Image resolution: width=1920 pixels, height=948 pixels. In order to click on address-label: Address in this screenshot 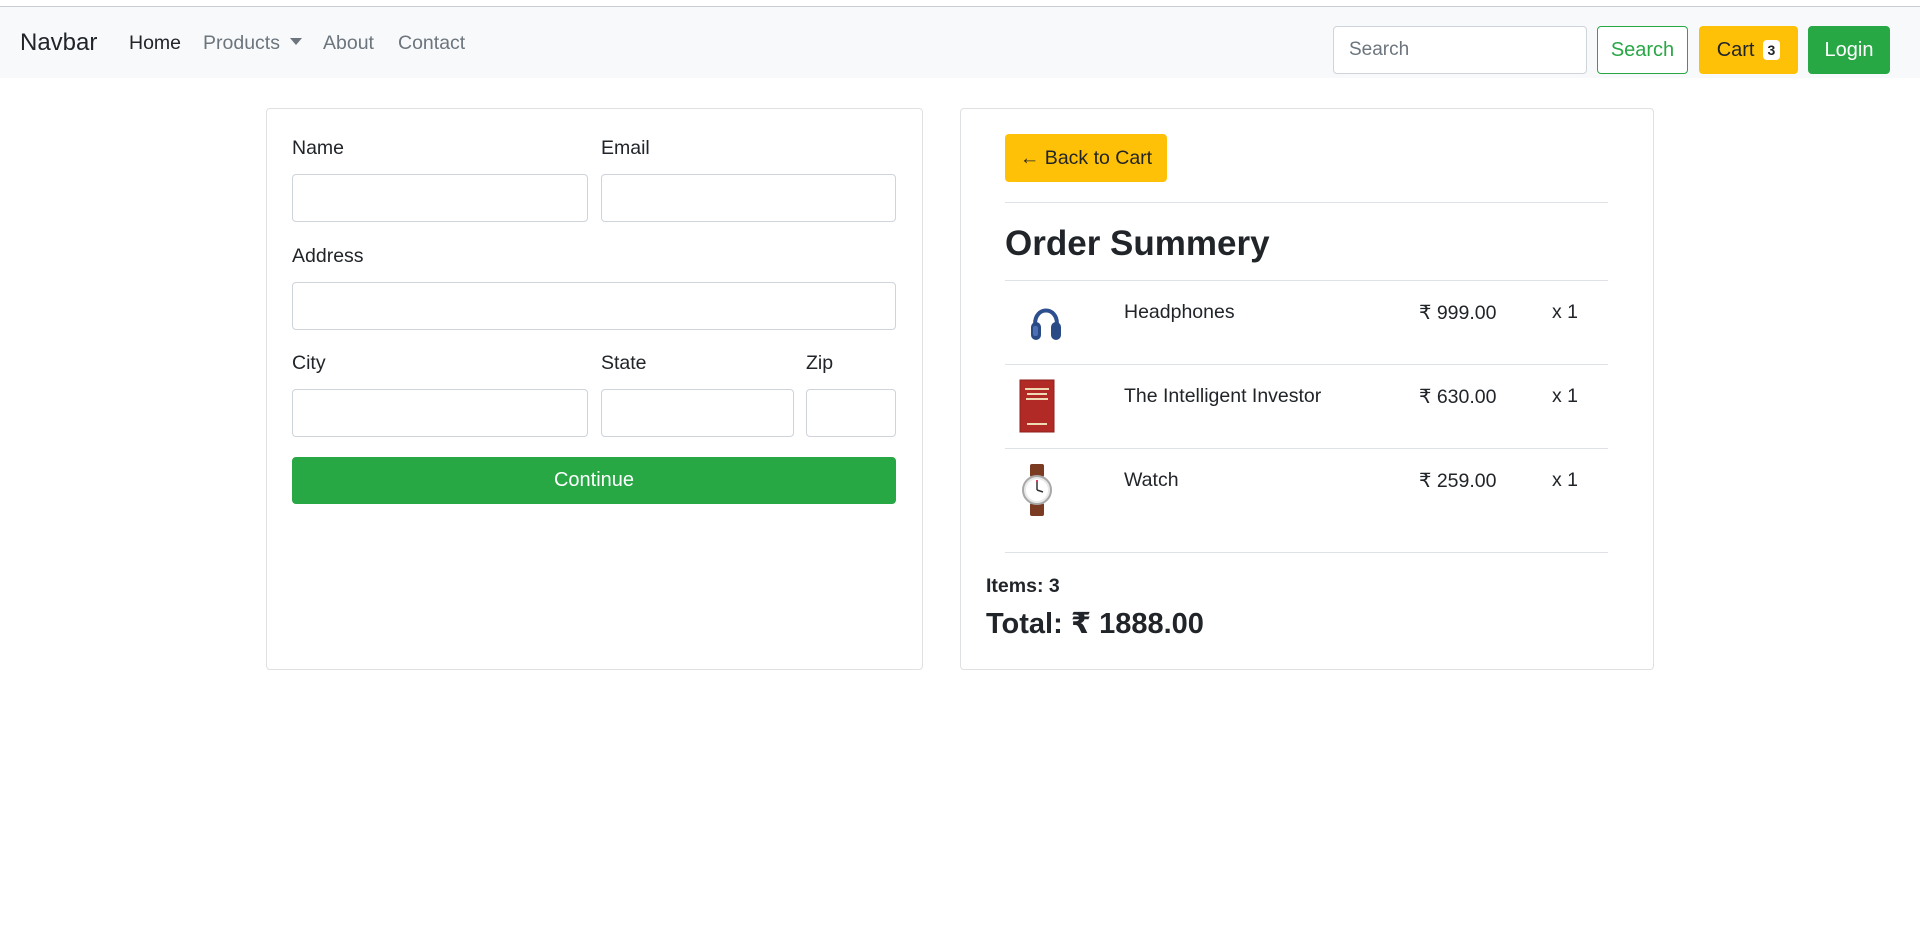, I will do `click(328, 256)`.